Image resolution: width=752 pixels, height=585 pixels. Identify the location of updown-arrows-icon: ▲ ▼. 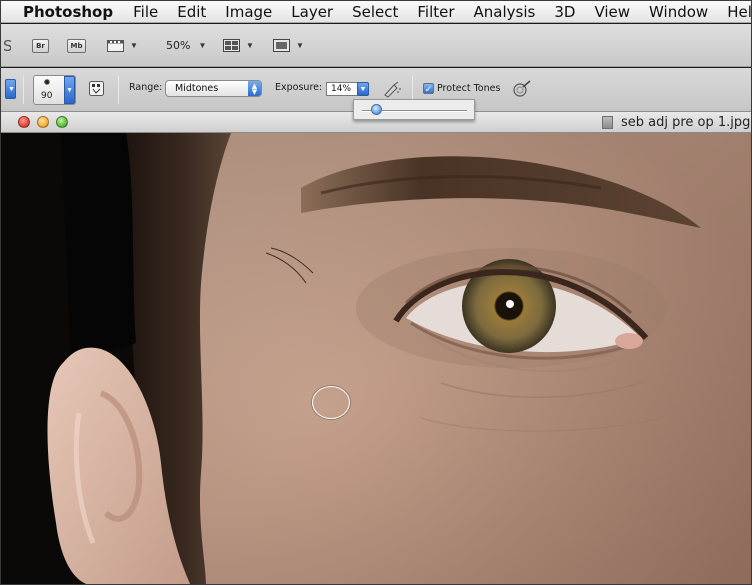
(254, 88).